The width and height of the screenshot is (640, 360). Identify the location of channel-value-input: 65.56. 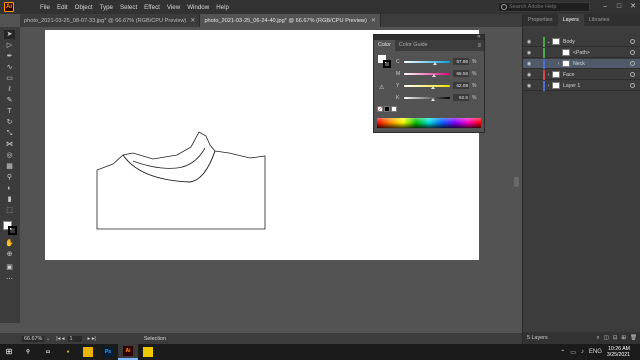
(461, 73).